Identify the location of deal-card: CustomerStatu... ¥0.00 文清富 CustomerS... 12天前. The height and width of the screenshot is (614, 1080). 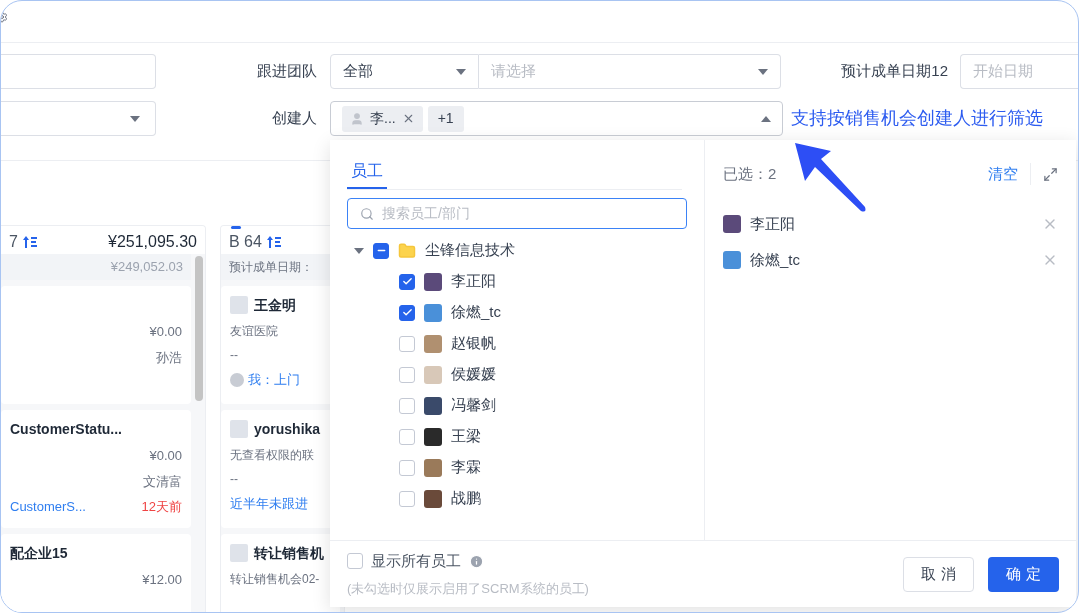
(96, 469).